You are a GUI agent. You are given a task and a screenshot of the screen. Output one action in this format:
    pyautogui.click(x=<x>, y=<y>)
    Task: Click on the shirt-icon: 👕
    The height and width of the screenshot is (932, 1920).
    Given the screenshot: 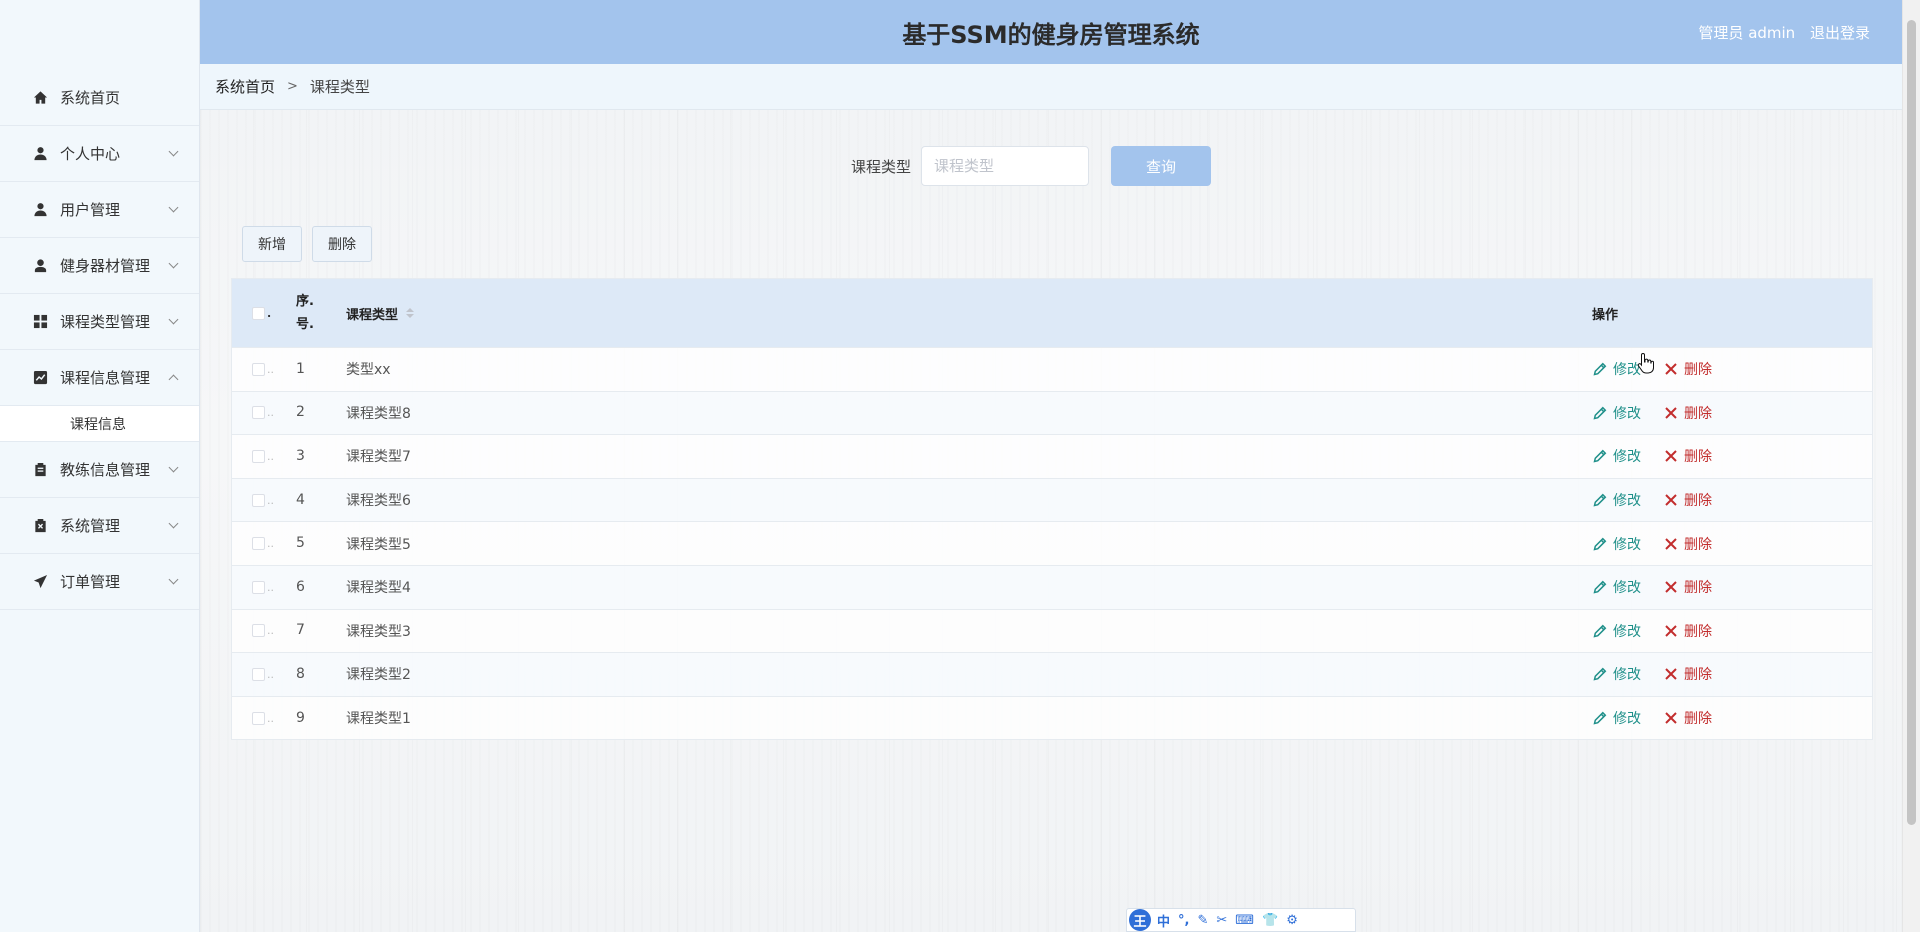 What is the action you would take?
    pyautogui.click(x=1270, y=920)
    